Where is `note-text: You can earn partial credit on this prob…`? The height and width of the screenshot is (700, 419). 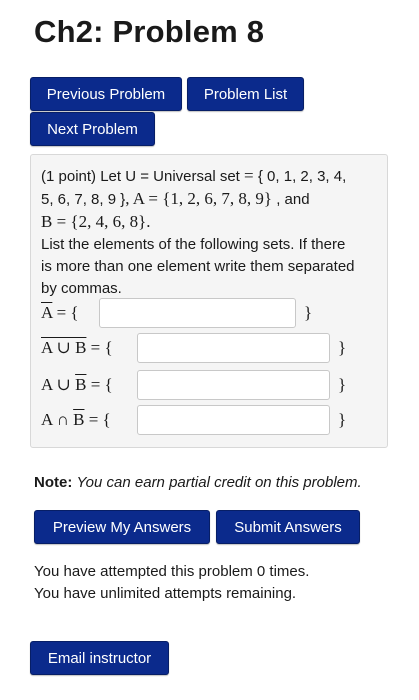
note-text: You can earn partial credit on this prob… is located at coordinates (219, 482).